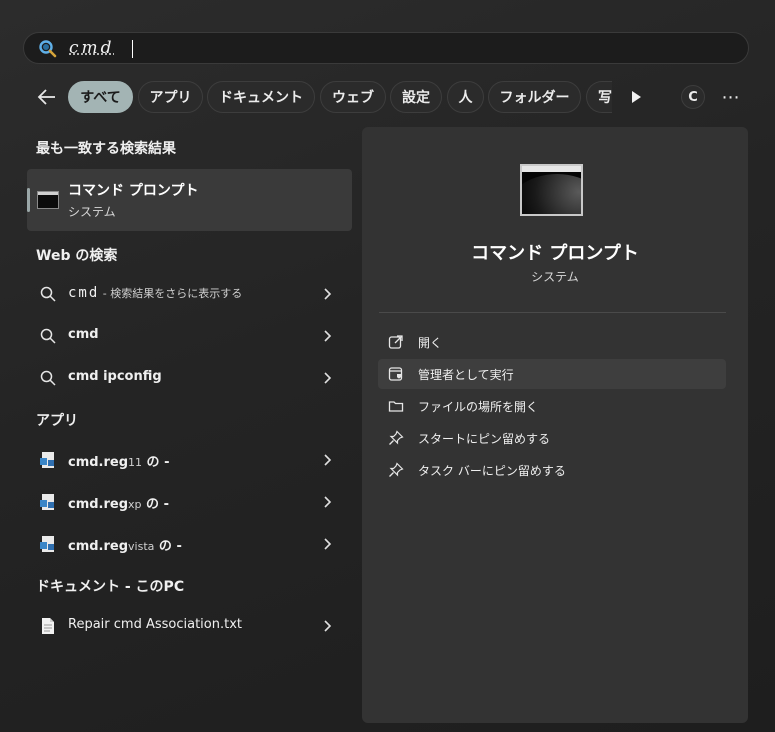 The width and height of the screenshot is (775, 732). I want to click on list-item-label: cmd, so click(83, 334).